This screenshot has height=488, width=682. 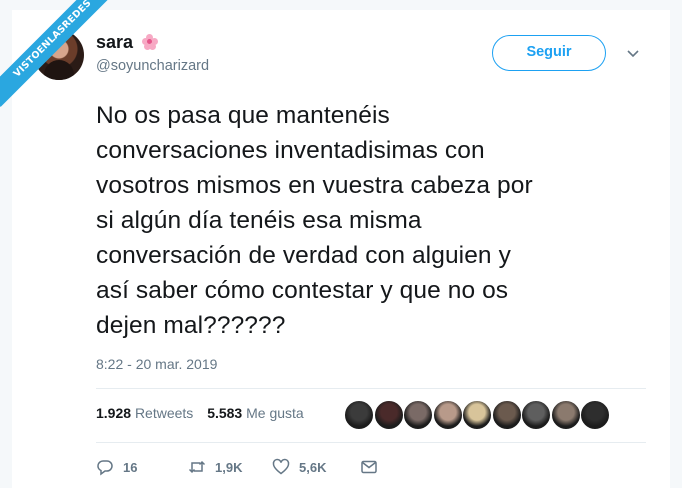 I want to click on reply-action: 16, so click(x=116, y=467).